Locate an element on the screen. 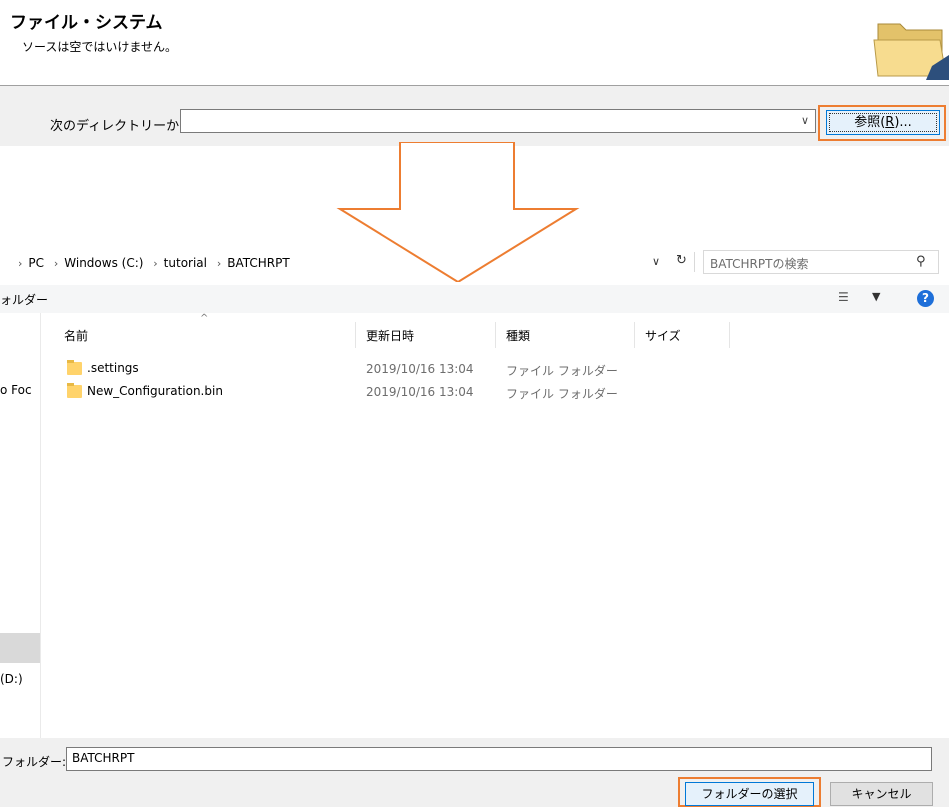 The height and width of the screenshot is (807, 949). breadcrumb: › PC › Windows (C:) › tutorial › BATCHRPT is located at coordinates (151, 263).